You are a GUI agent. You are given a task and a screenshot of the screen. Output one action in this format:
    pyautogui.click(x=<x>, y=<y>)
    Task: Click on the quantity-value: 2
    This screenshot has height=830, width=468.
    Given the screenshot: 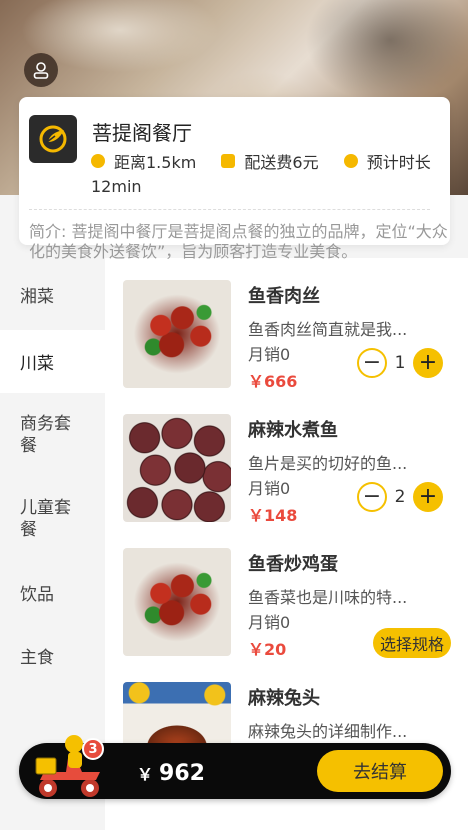 What is the action you would take?
    pyautogui.click(x=400, y=497)
    